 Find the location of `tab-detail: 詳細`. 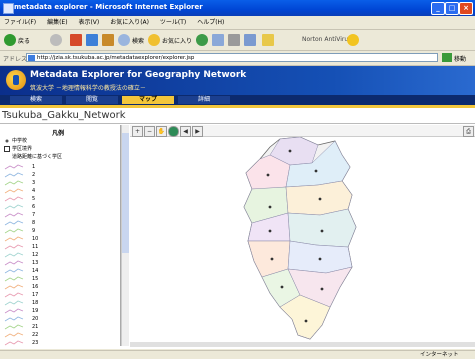

tab-detail: 詳細 is located at coordinates (204, 100).